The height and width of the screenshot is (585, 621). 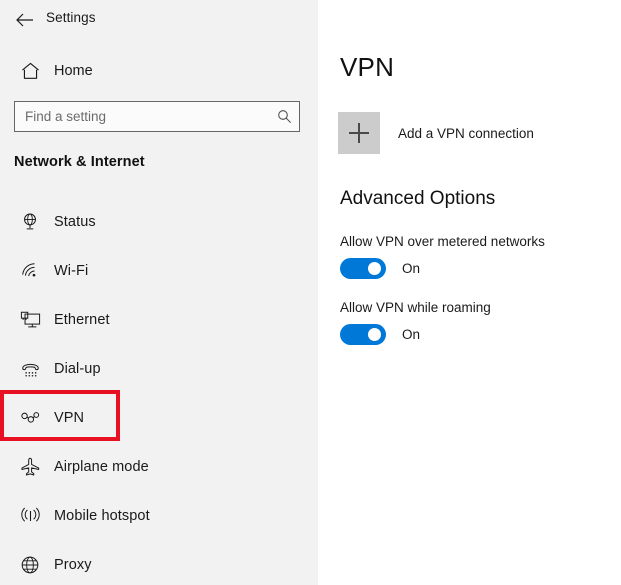 What do you see at coordinates (418, 198) in the screenshot?
I see `advanced-options-heading: Advanced Options` at bounding box center [418, 198].